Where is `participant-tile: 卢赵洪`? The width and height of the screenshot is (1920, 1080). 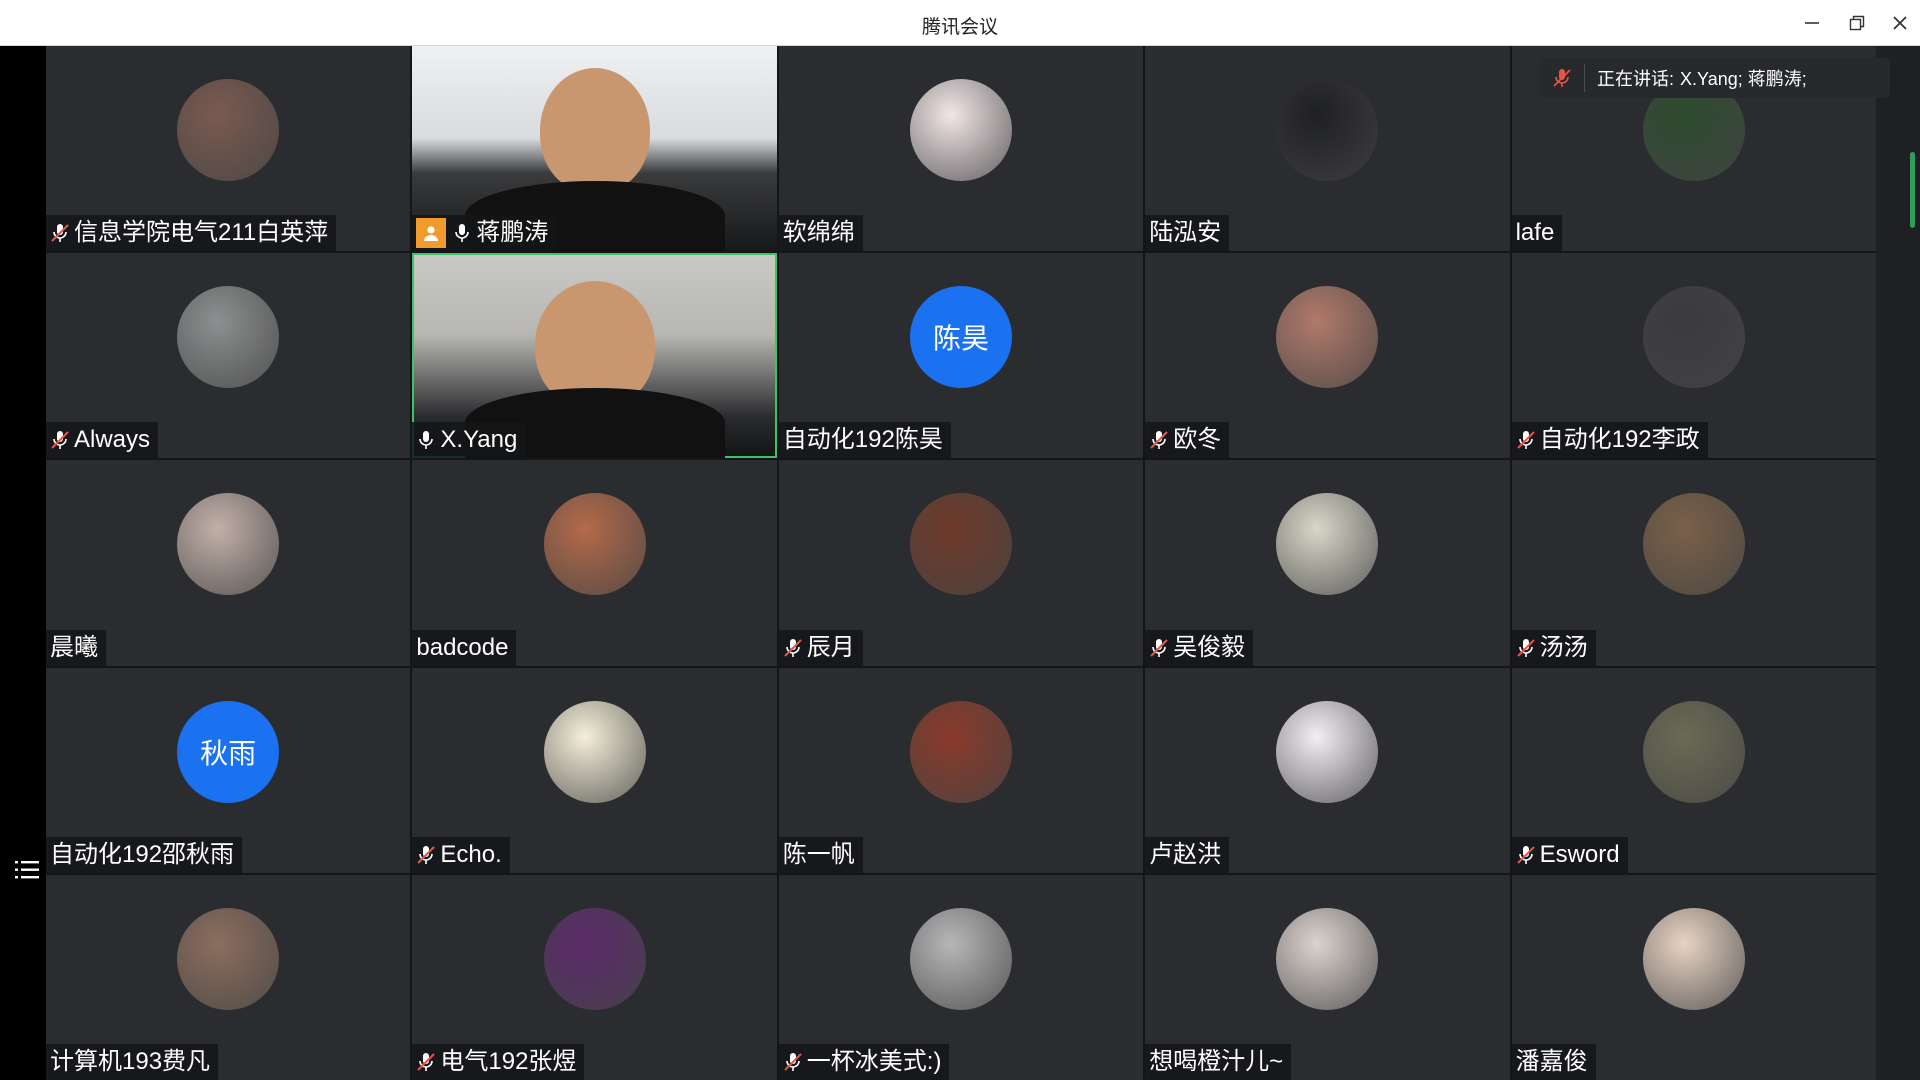 participant-tile: 卢赵洪 is located at coordinates (1327, 770).